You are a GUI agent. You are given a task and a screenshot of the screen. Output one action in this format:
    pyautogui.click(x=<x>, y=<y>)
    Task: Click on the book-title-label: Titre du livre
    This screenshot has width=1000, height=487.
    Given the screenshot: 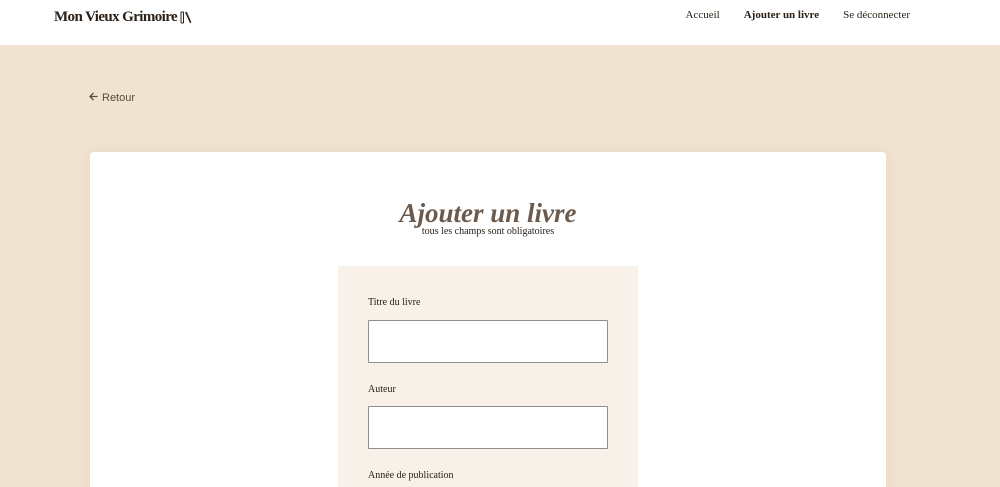 What is the action you would take?
    pyautogui.click(x=394, y=302)
    